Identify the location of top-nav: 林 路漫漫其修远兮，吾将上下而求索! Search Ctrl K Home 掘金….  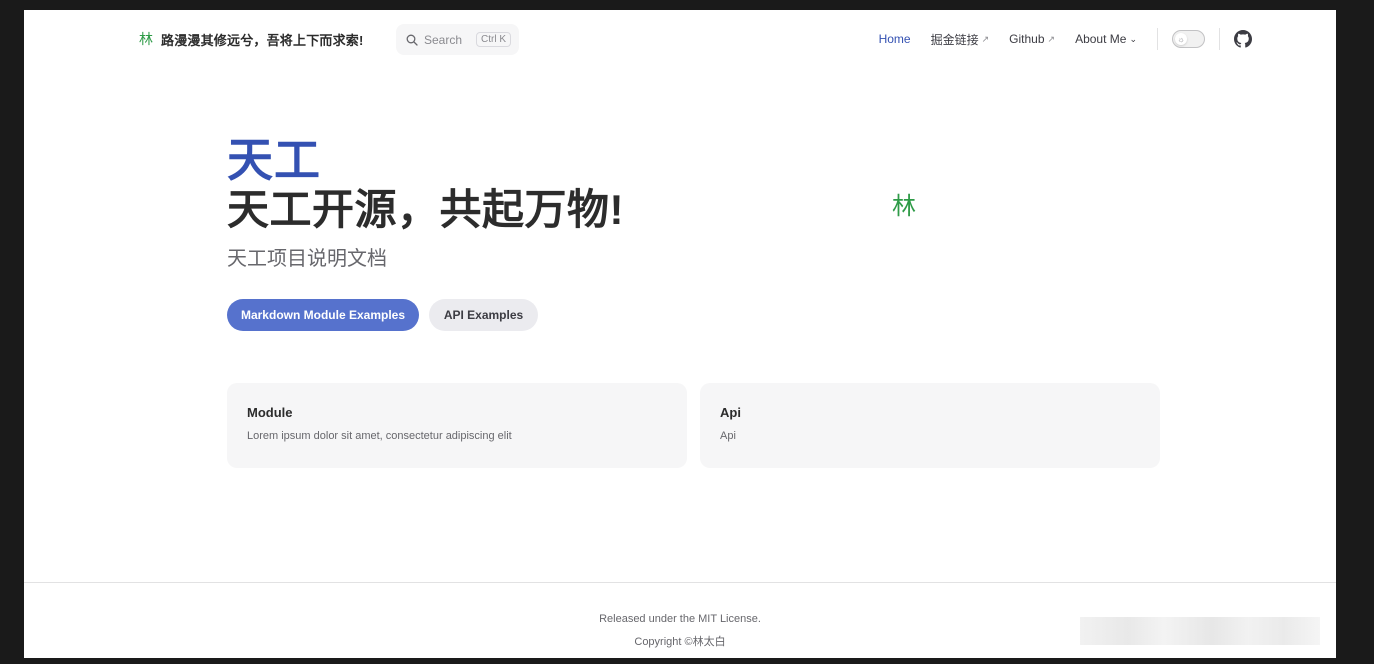
(680, 39).